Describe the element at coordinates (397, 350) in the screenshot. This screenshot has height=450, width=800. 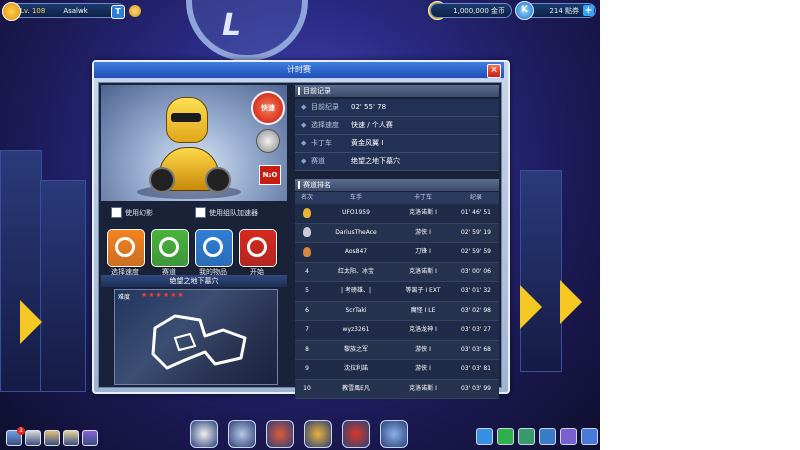
I see `table-row: 8 黎族之军 游侠 Ⅰ 03' 03' 68` at that location.